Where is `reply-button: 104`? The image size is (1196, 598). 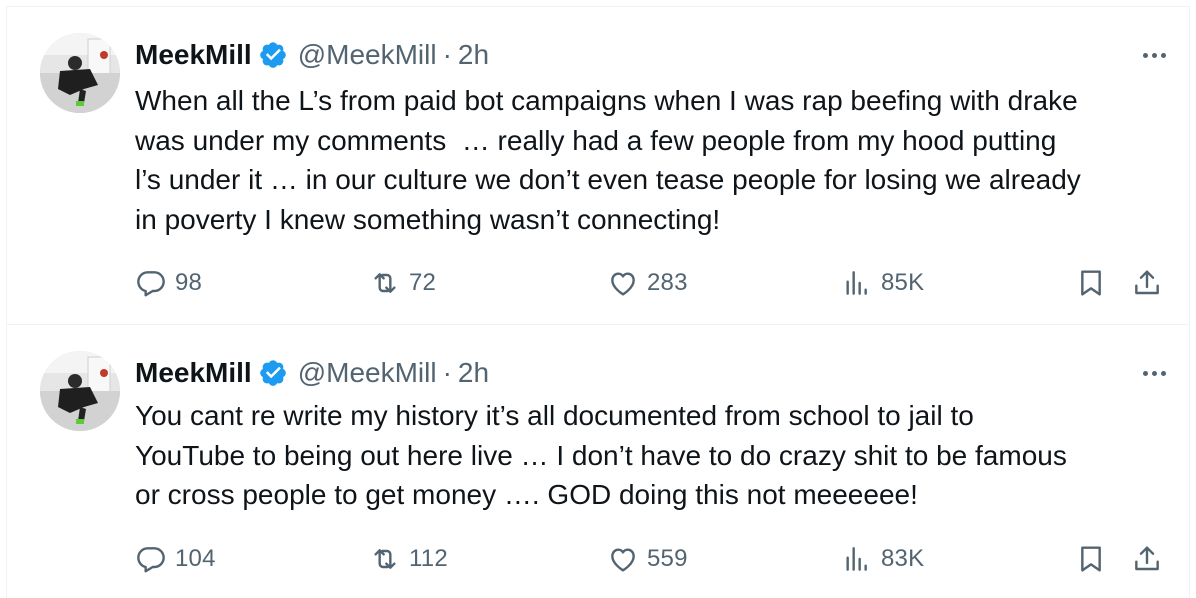
reply-button: 104 is located at coordinates (175, 559).